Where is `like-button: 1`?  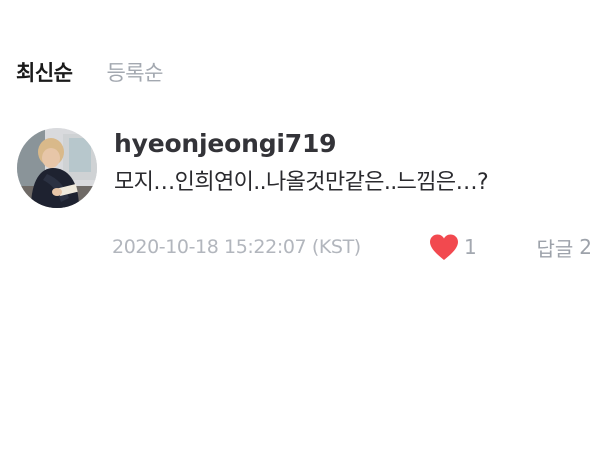
like-button: 1 is located at coordinates (452, 247).